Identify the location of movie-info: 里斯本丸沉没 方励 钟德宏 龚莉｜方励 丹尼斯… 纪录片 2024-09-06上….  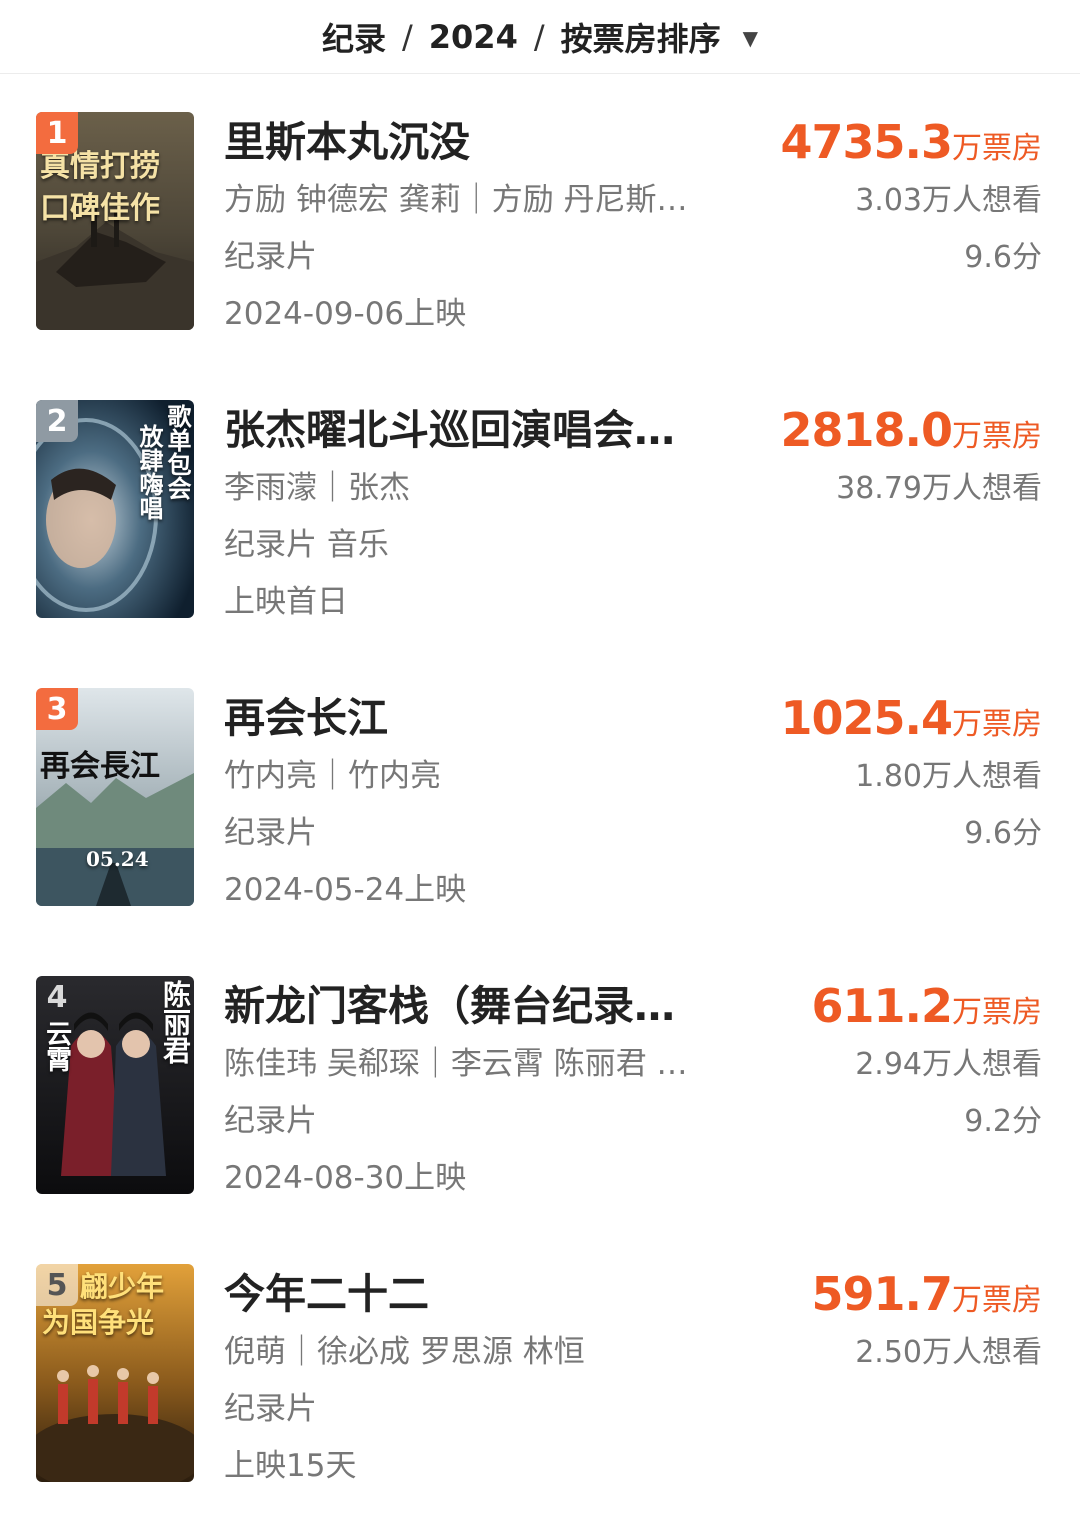
(464, 227).